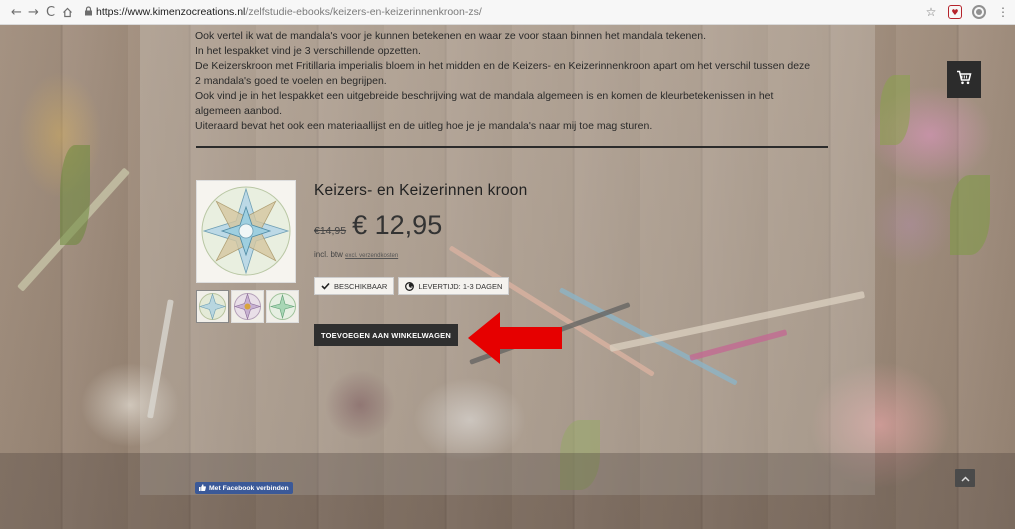  I want to click on shopping-cart-button, so click(964, 79).